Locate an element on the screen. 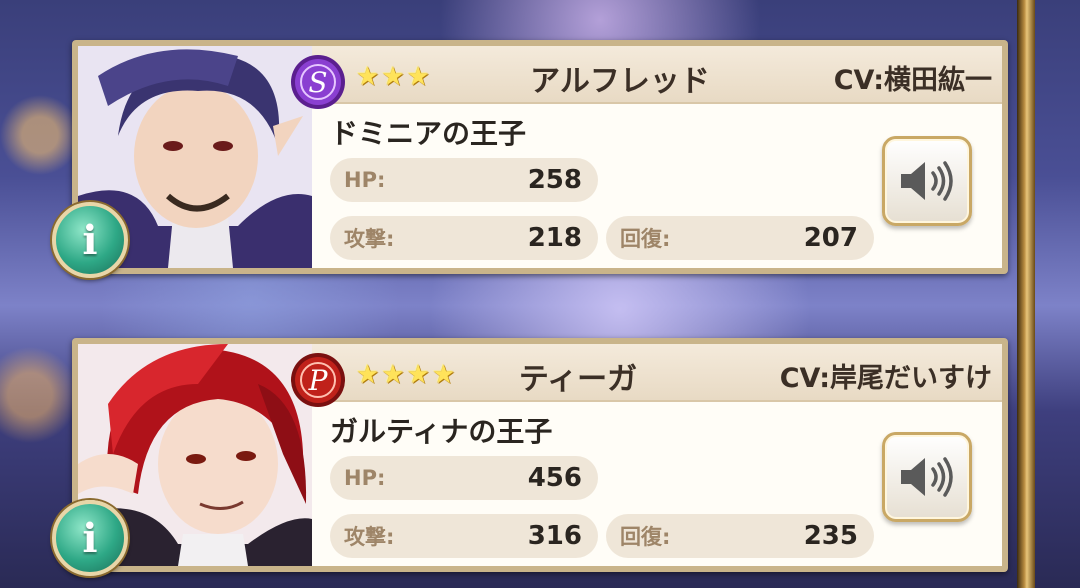 This screenshot has width=1080, height=588. type-badge-icon: S is located at coordinates (318, 82).